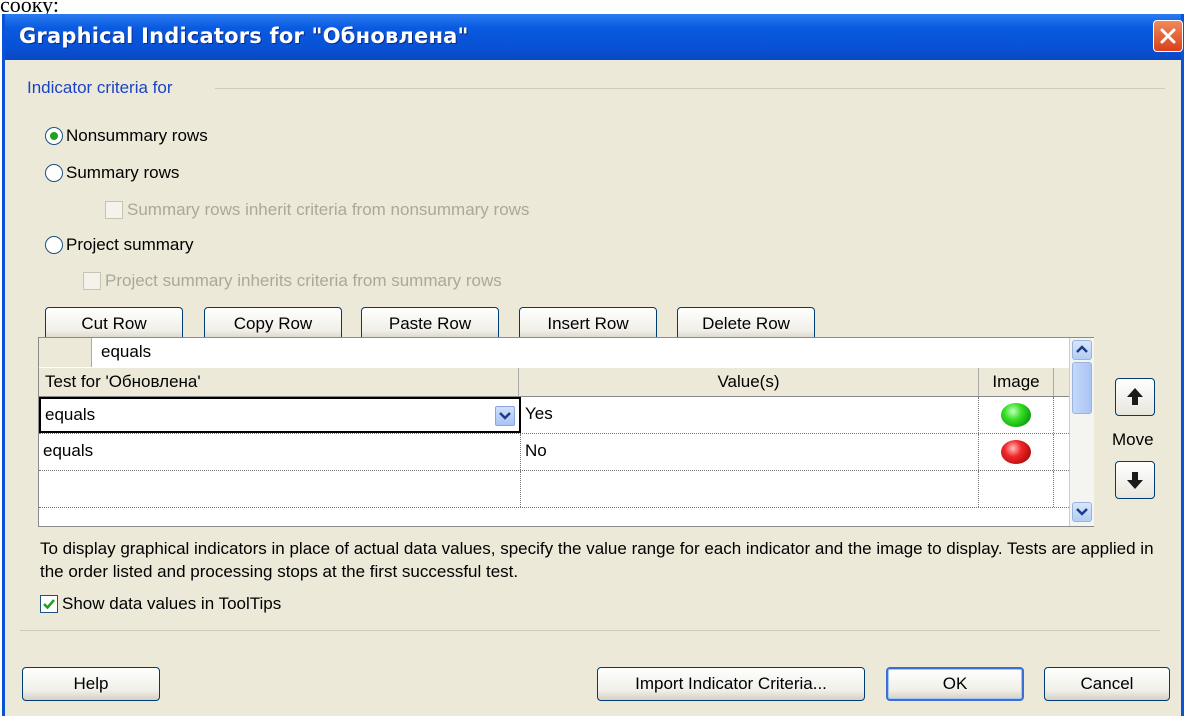  I want to click on radio-nonsummary-rows: Nonsummary rows, so click(126, 136).